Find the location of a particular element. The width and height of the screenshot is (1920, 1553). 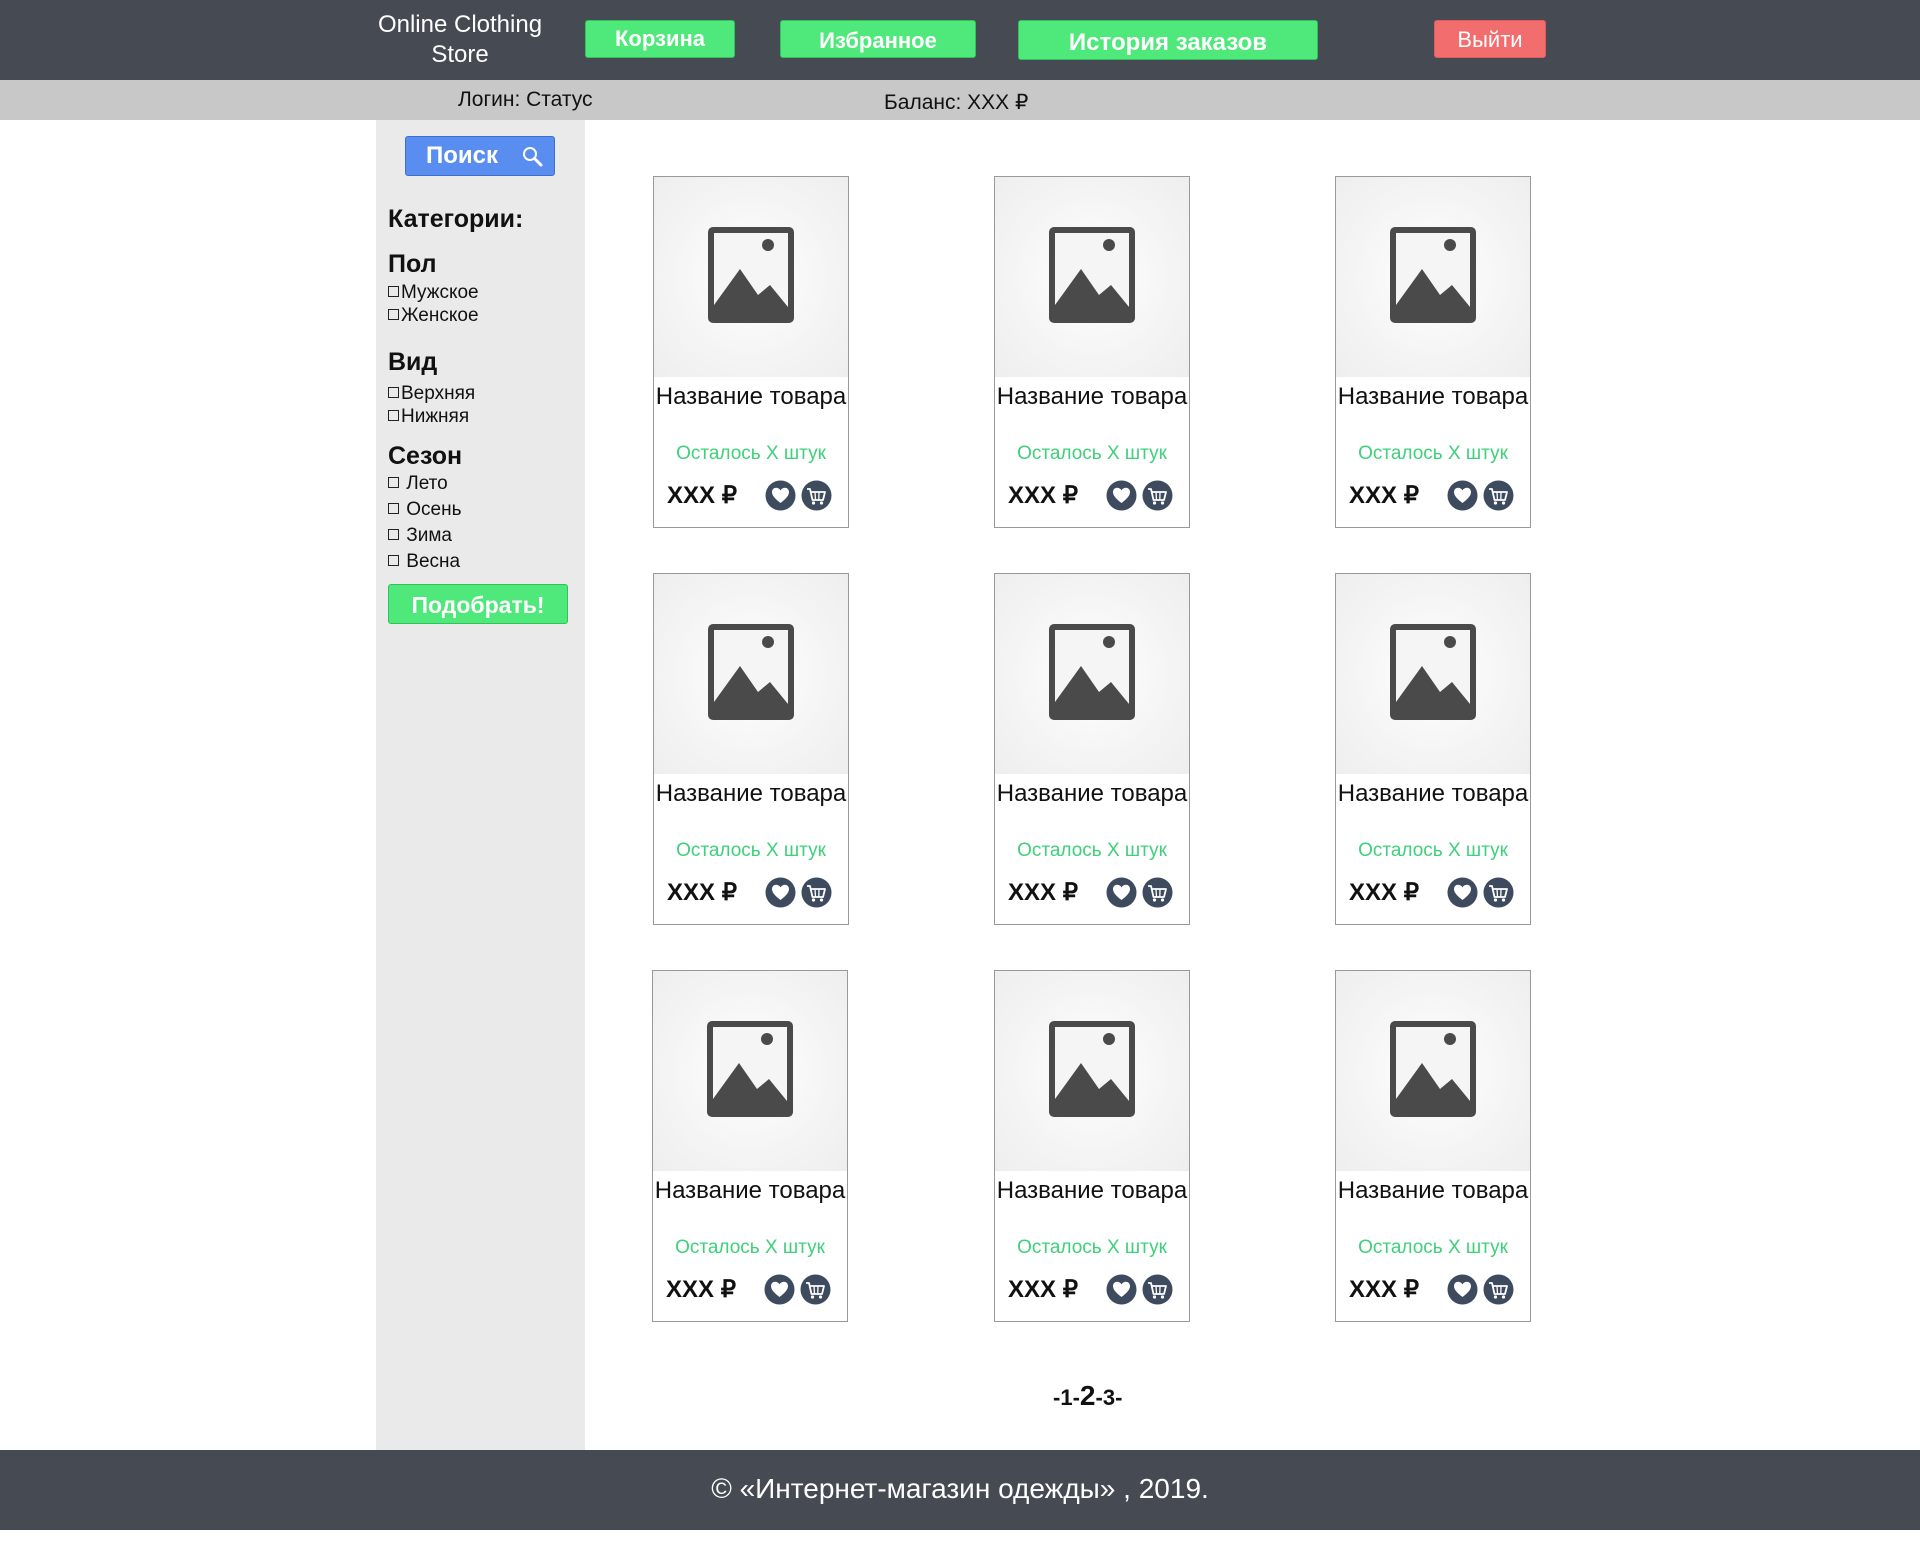

login-status: Логин: Статус is located at coordinates (525, 99).